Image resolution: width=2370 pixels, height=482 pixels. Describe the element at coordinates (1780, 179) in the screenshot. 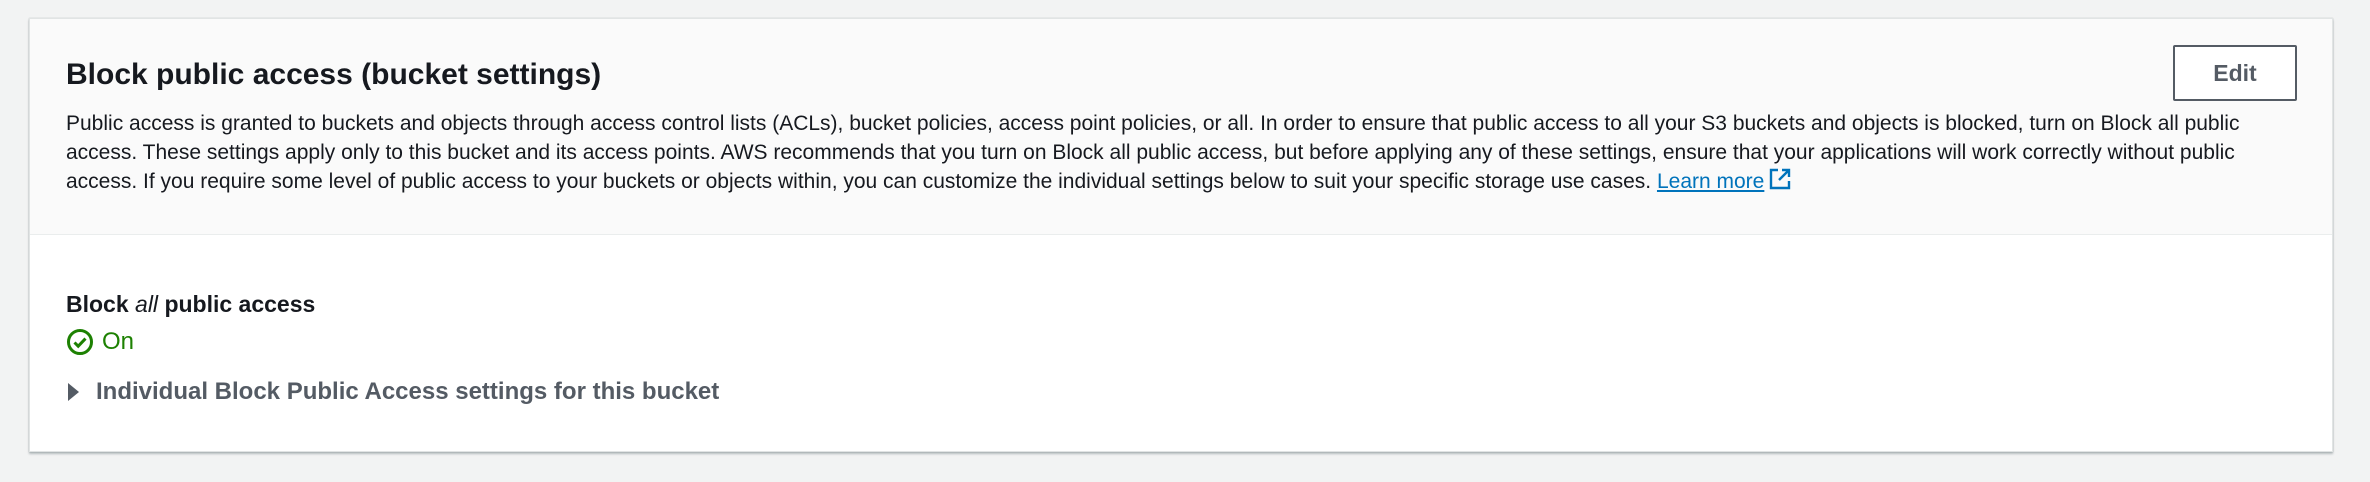

I see `external-link-icon` at that location.